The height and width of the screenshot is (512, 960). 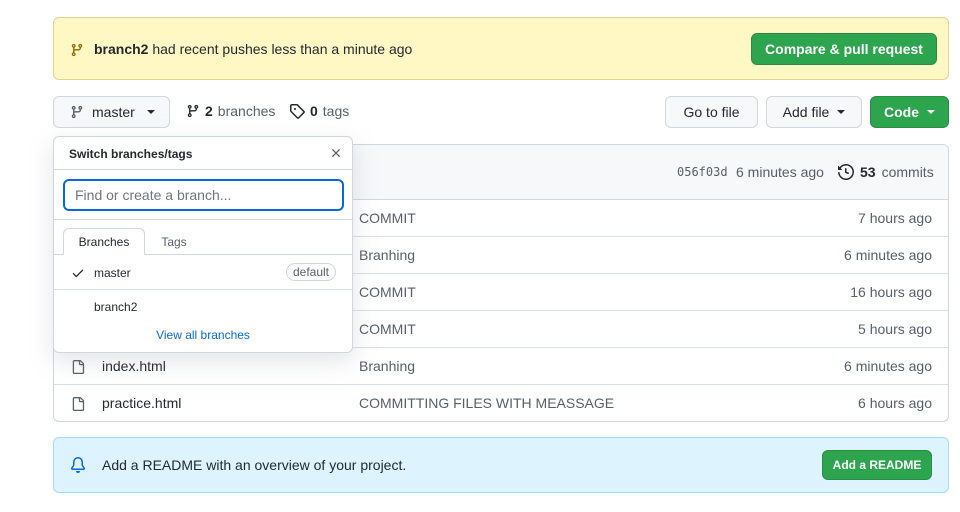 What do you see at coordinates (891, 292) in the screenshot?
I see `file-time: 16 hours ago` at bounding box center [891, 292].